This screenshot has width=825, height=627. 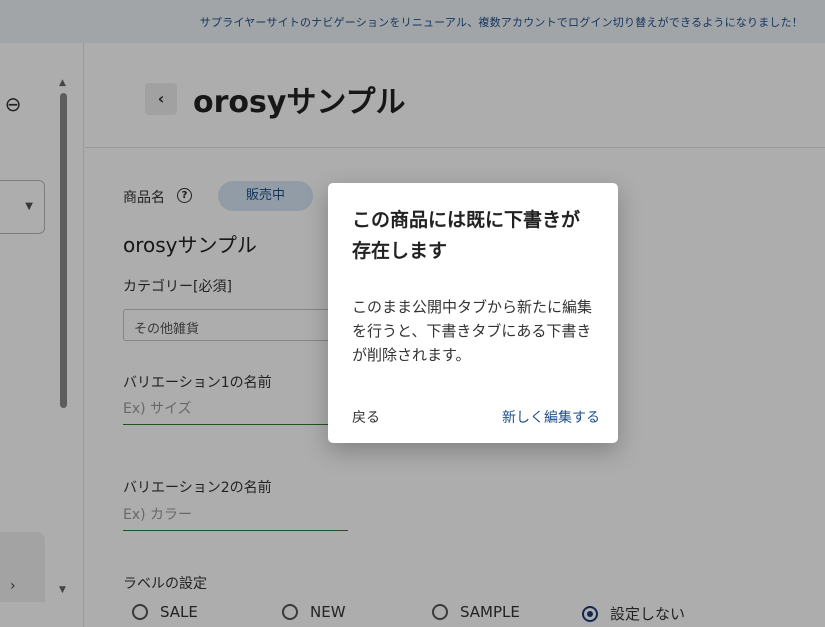 What do you see at coordinates (472, 331) in the screenshot?
I see `dialog-body: このまま公開中タブから新たに編集を行うと、下書きタブにある下書きが削除されます。` at bounding box center [472, 331].